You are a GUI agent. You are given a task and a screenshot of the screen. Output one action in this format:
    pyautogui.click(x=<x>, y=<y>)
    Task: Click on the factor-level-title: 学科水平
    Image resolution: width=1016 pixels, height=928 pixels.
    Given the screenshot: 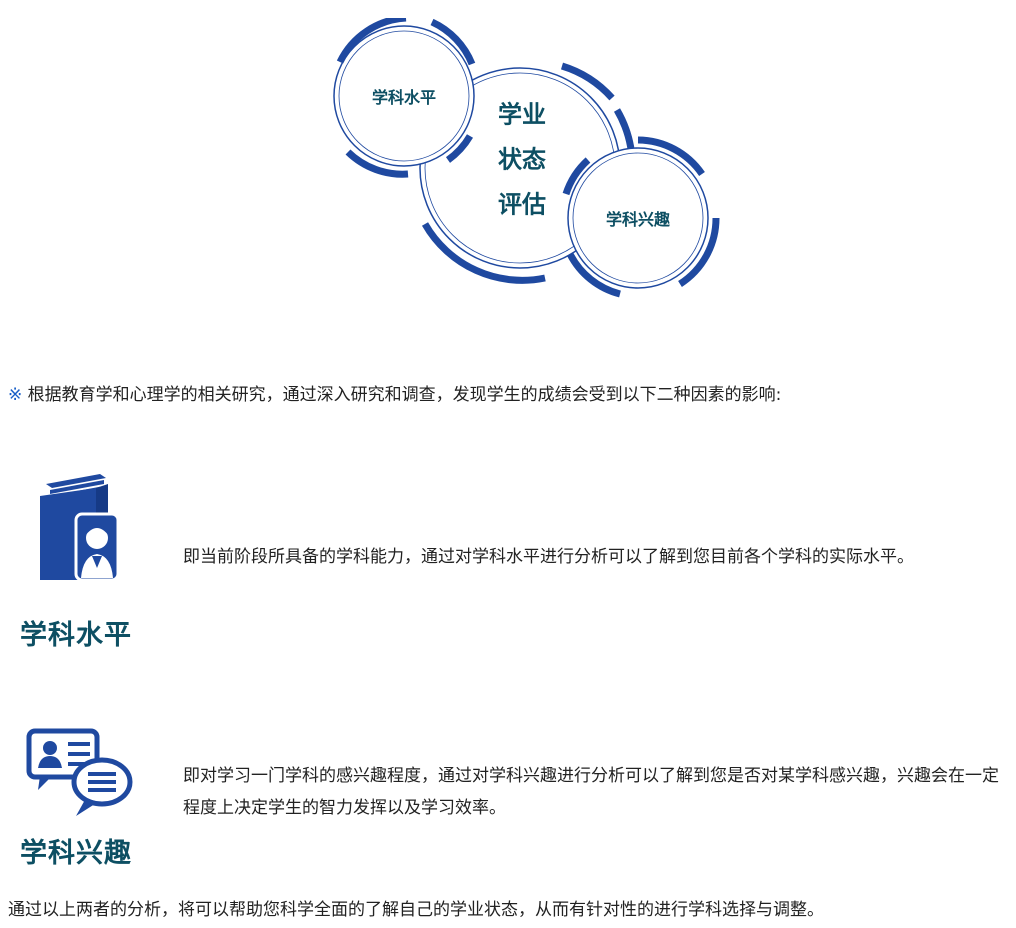 What is the action you would take?
    pyautogui.click(x=76, y=635)
    